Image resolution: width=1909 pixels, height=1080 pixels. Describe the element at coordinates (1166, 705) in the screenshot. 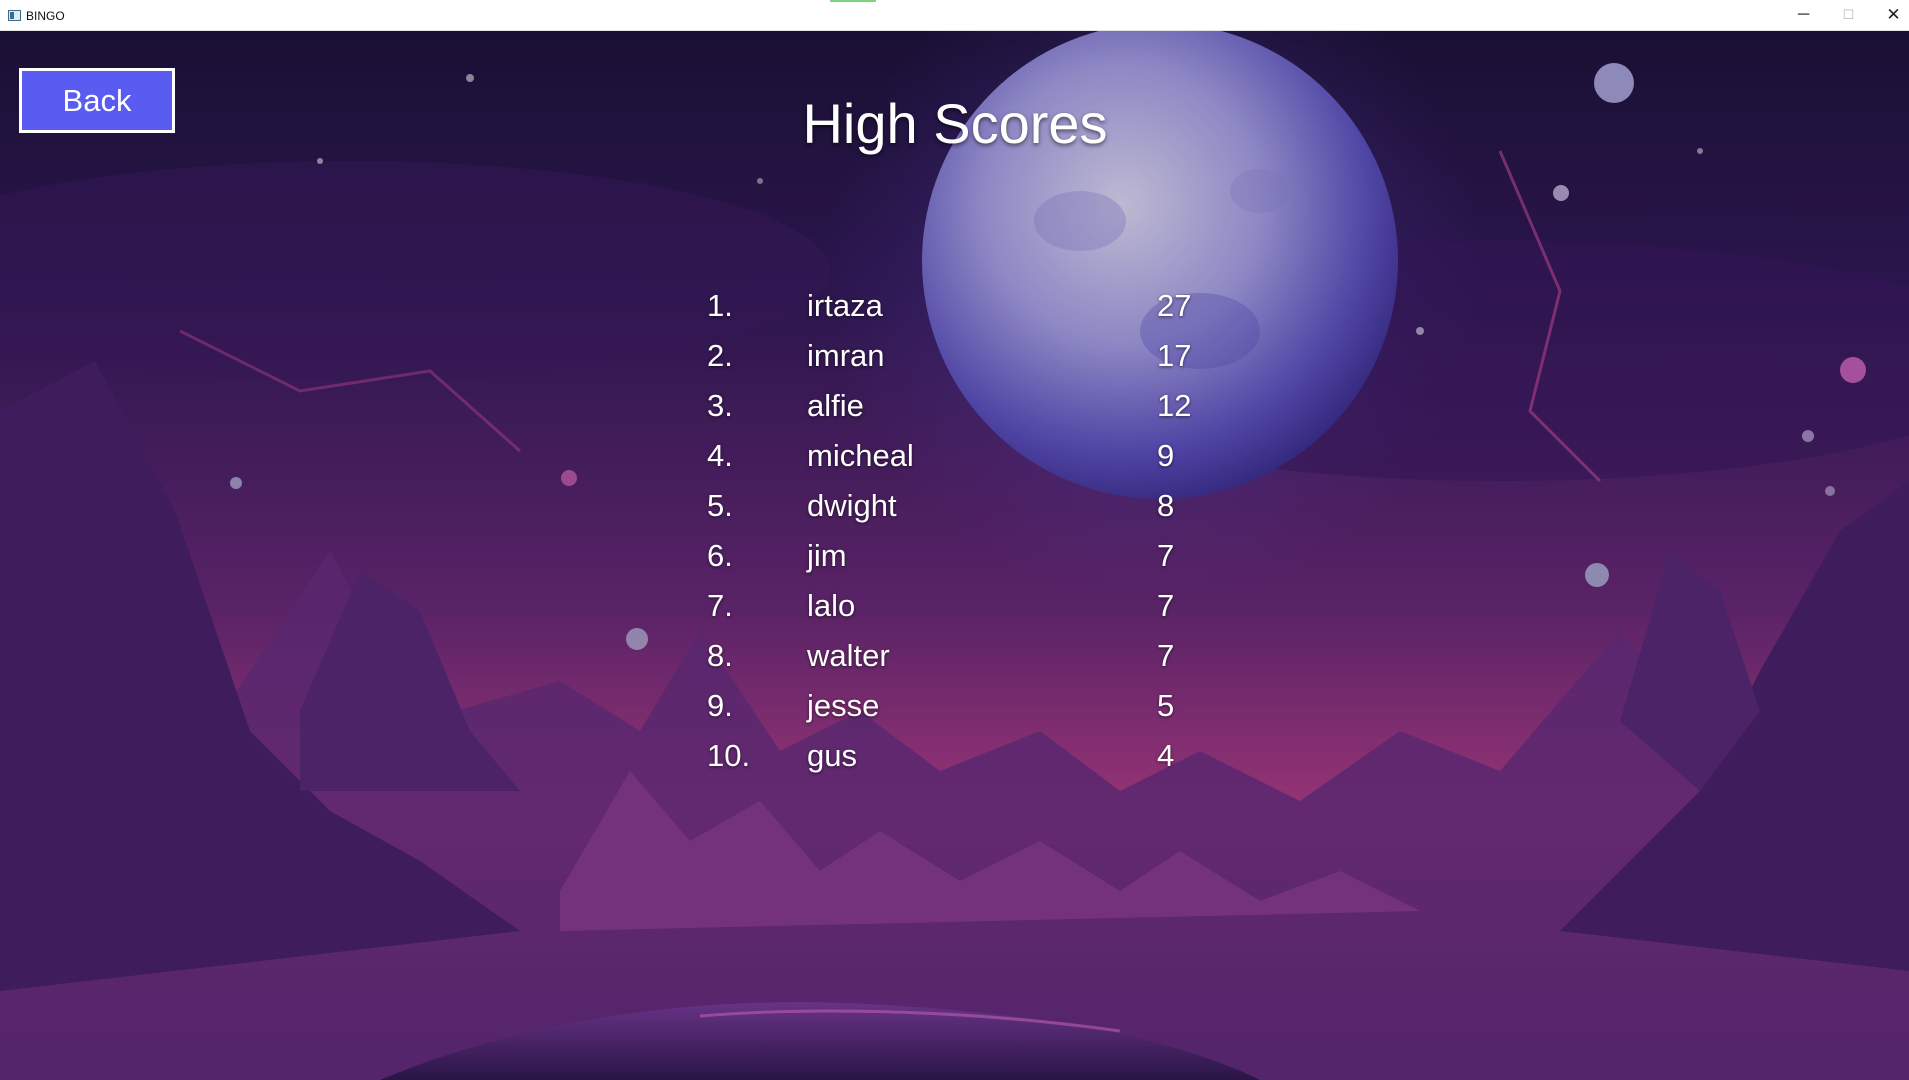

I see `player-score: 5` at that location.